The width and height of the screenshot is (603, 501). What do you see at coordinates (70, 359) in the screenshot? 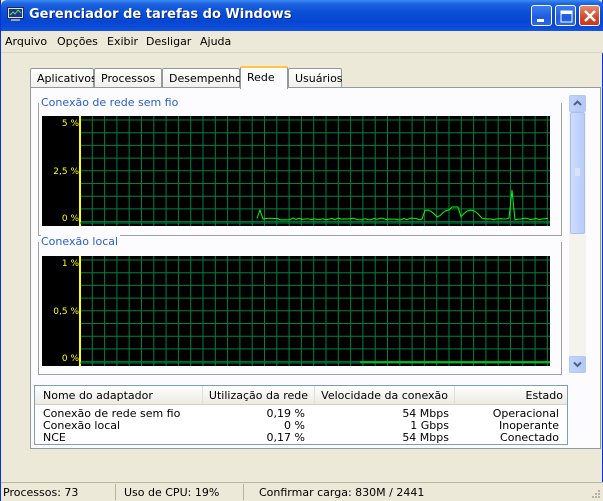
I see `graph-local-ymin: 0 %` at bounding box center [70, 359].